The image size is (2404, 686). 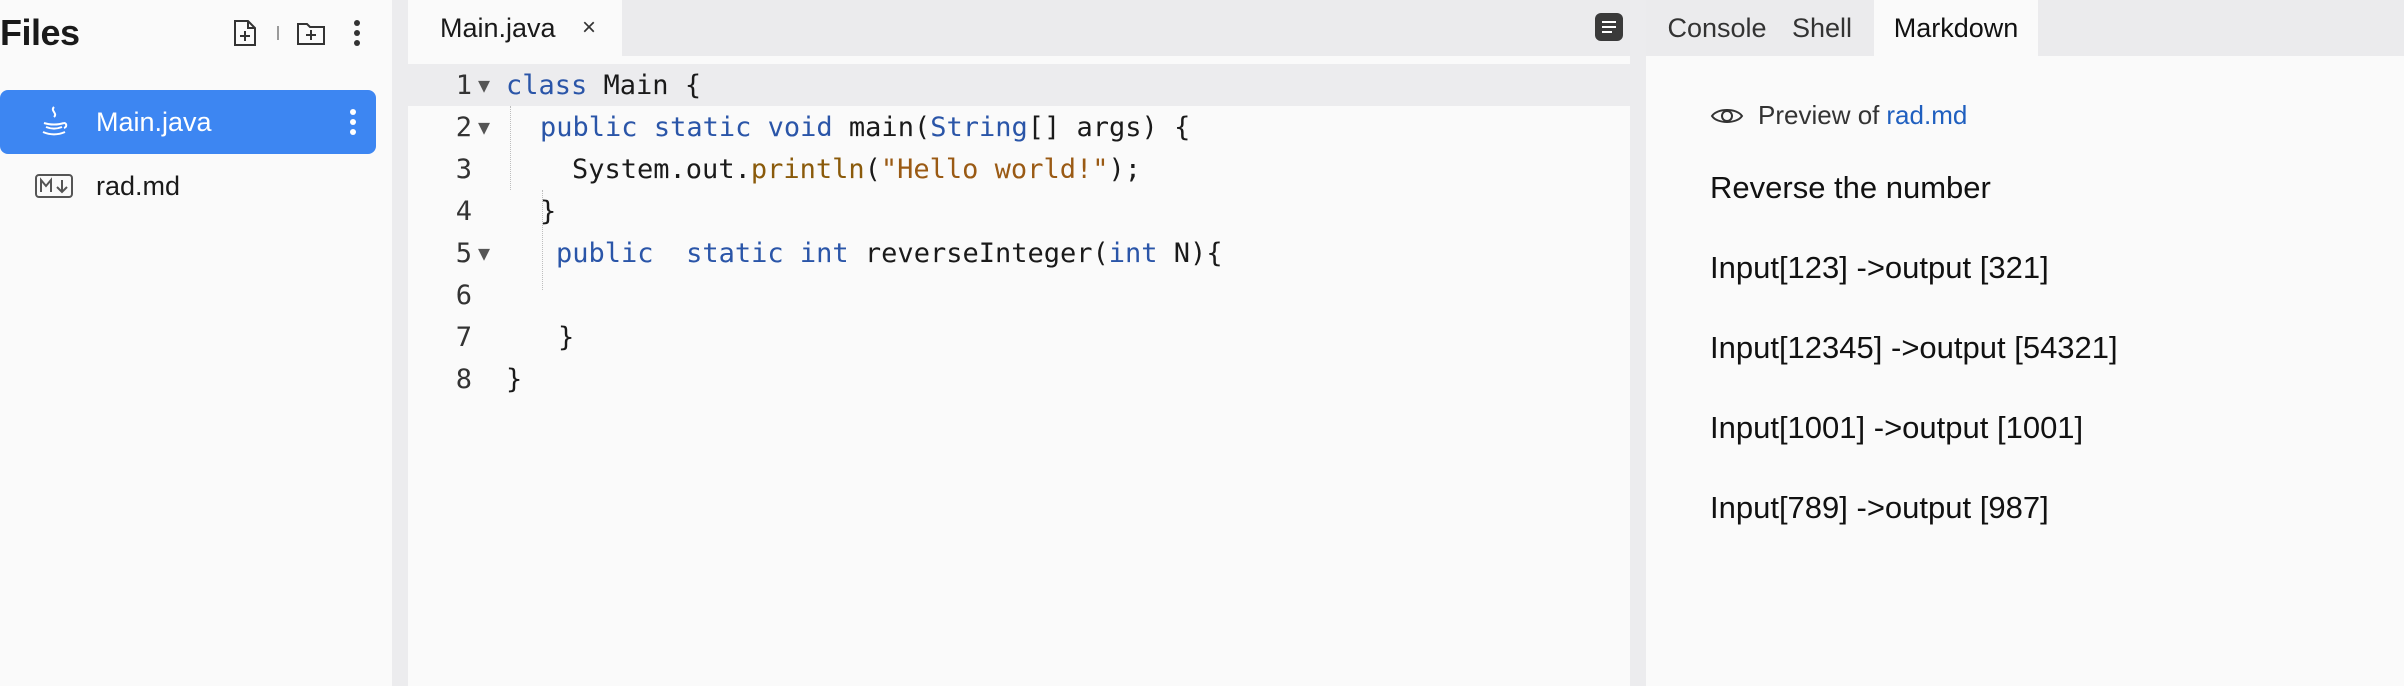 I want to click on tab-markdown: Markdown, so click(x=1956, y=28).